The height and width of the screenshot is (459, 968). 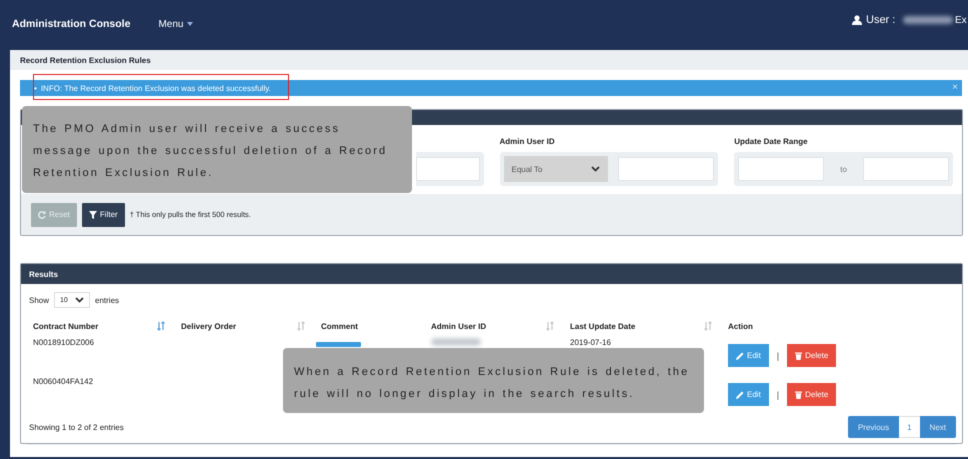 I want to click on app-title: Administration Console, so click(x=71, y=24).